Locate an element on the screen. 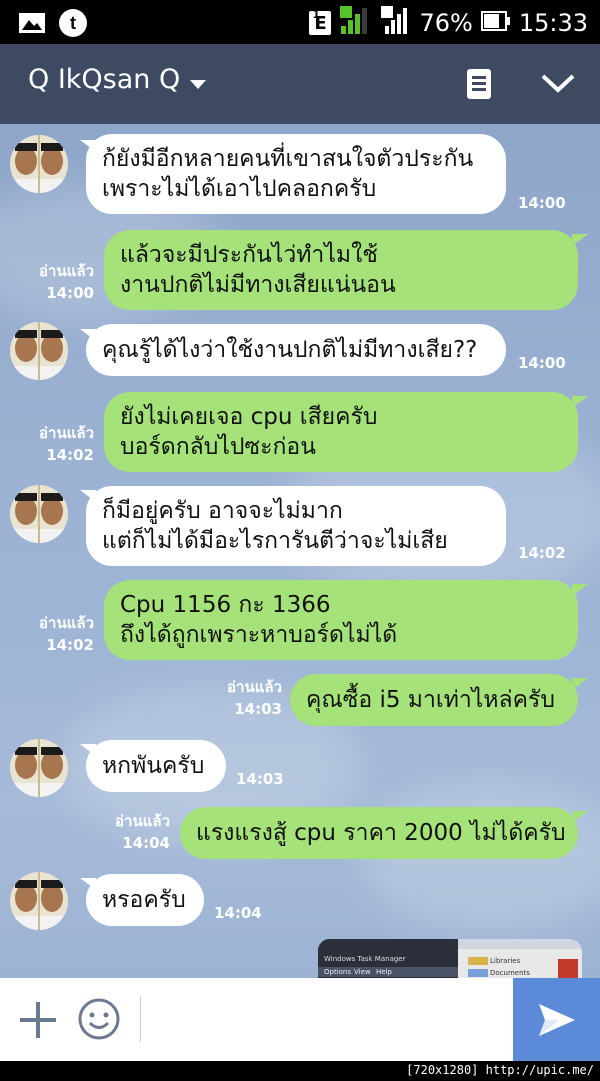 The image size is (600, 1081). chat-header: Q IkQsan Q is located at coordinates (300, 84).